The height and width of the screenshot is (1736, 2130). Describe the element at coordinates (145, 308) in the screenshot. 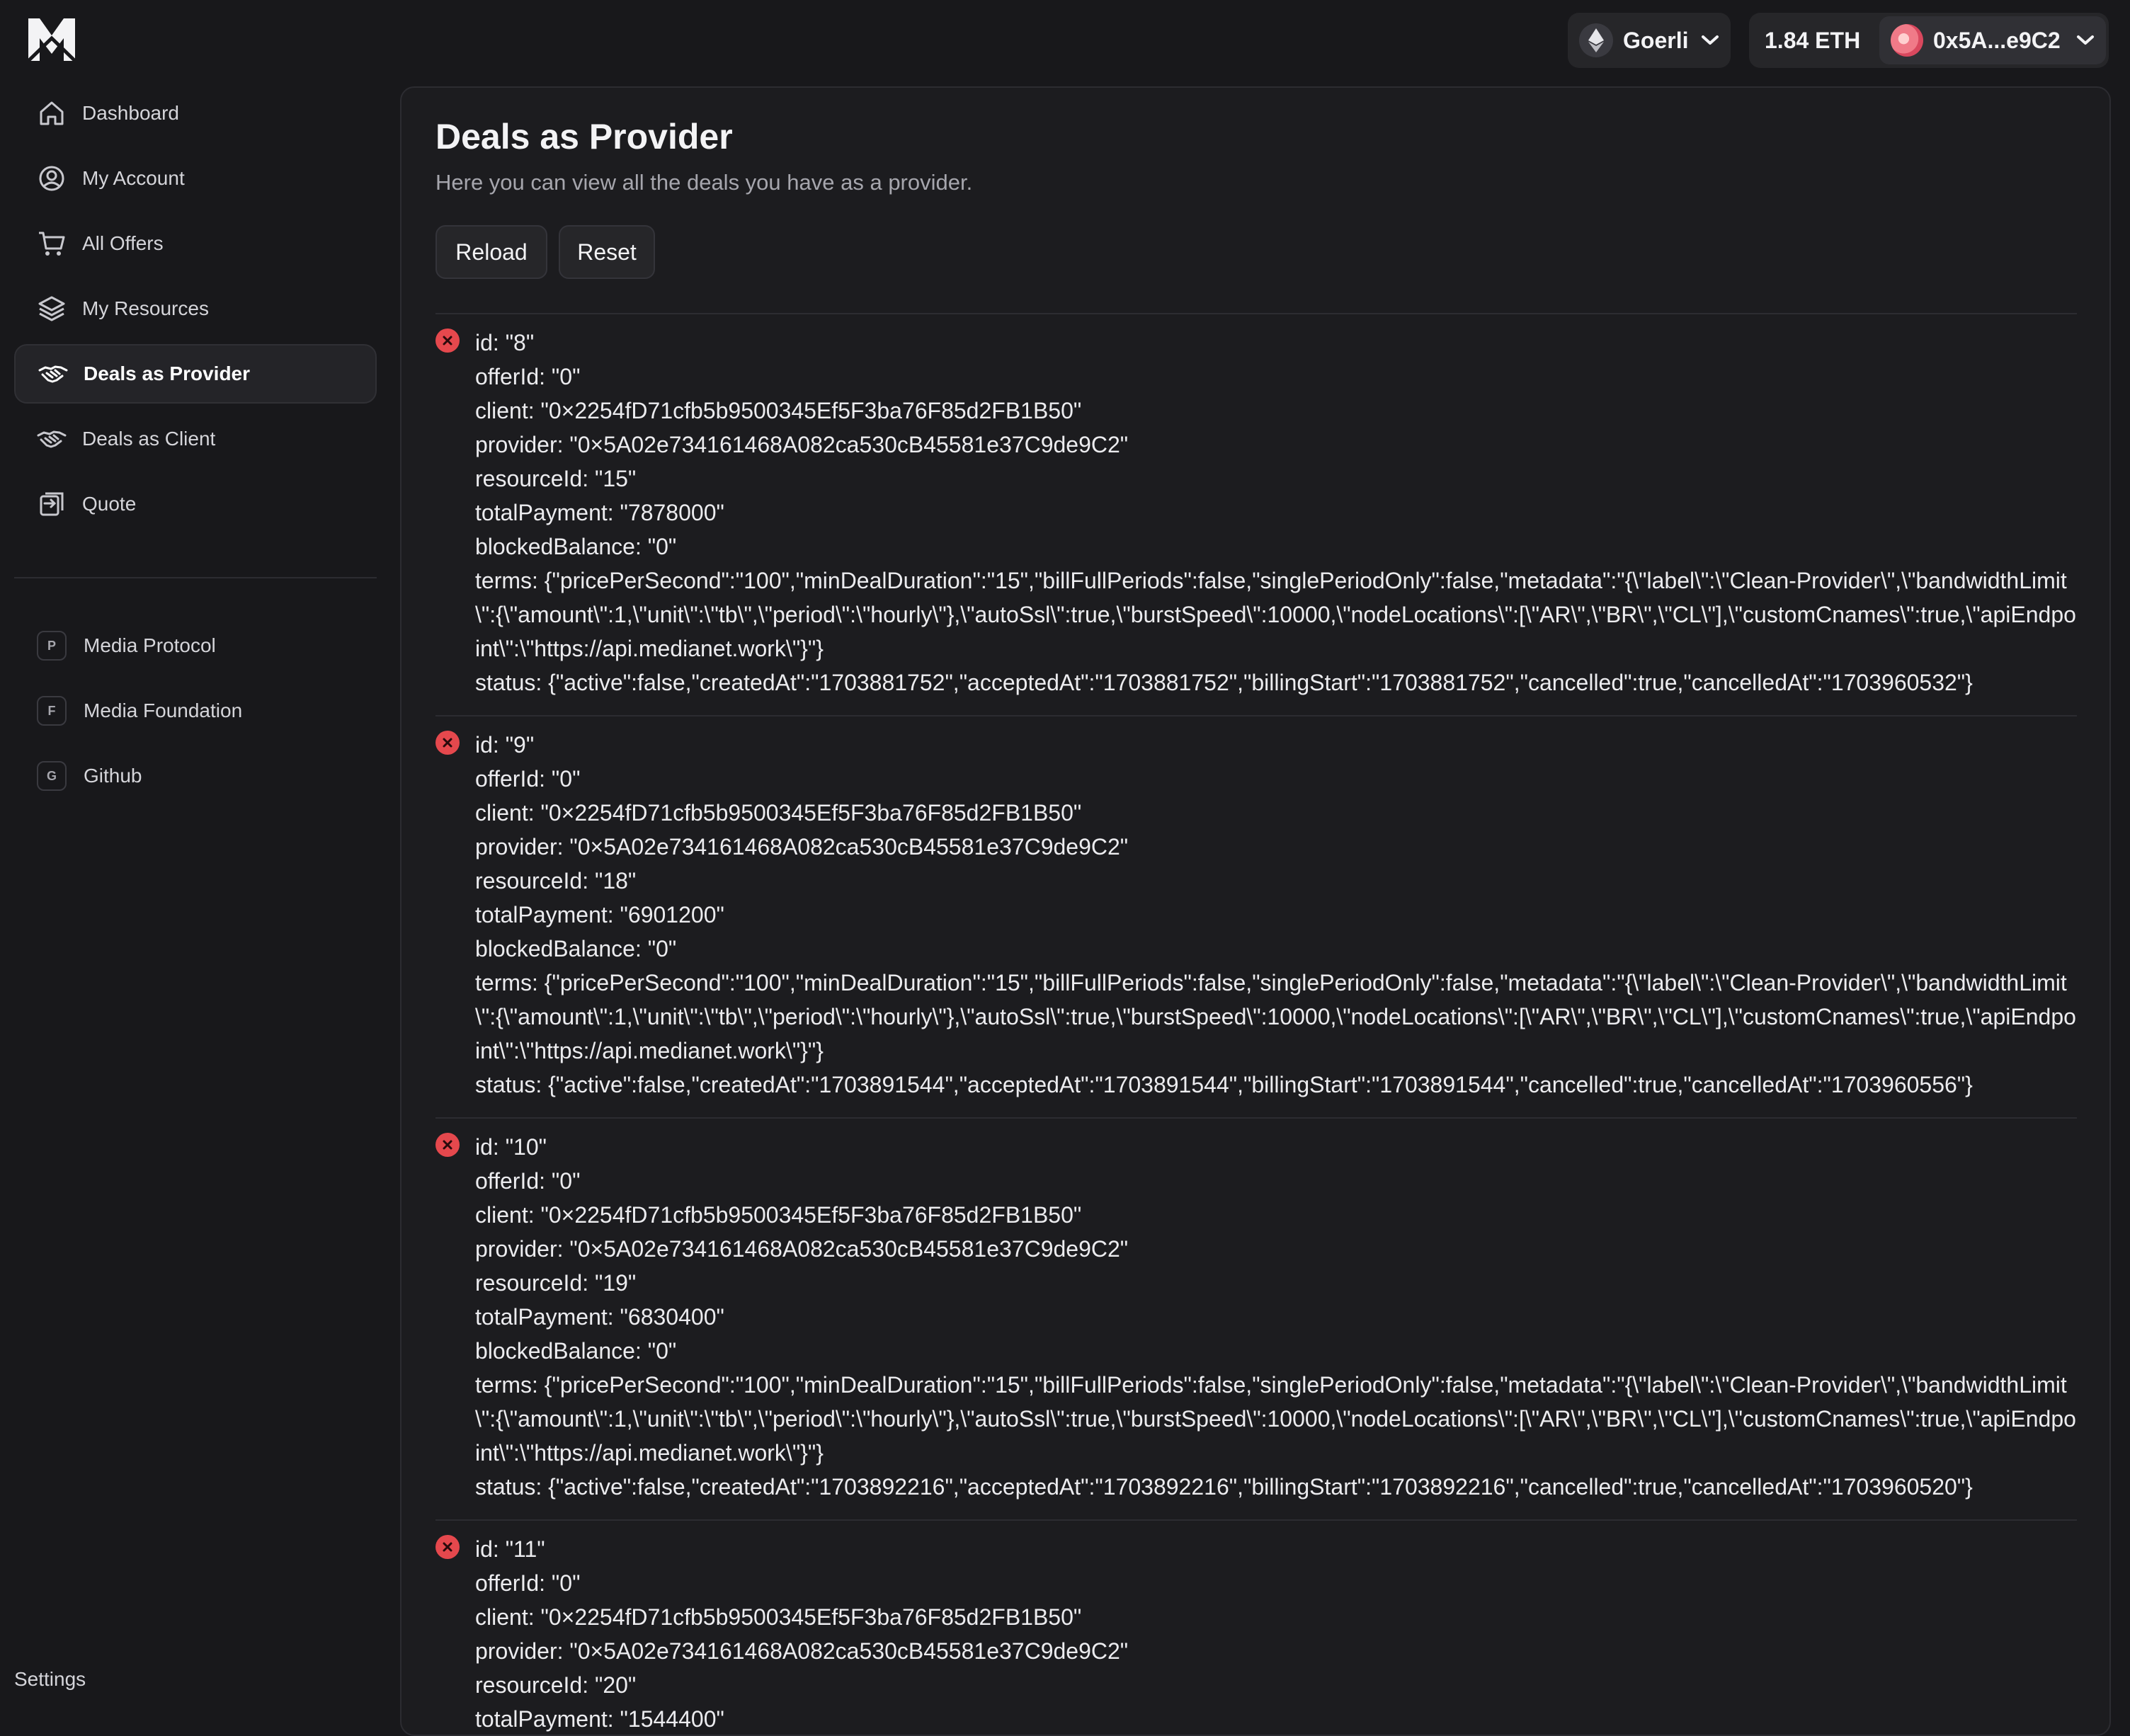

I see `sidebar-item-label: My Resources` at that location.